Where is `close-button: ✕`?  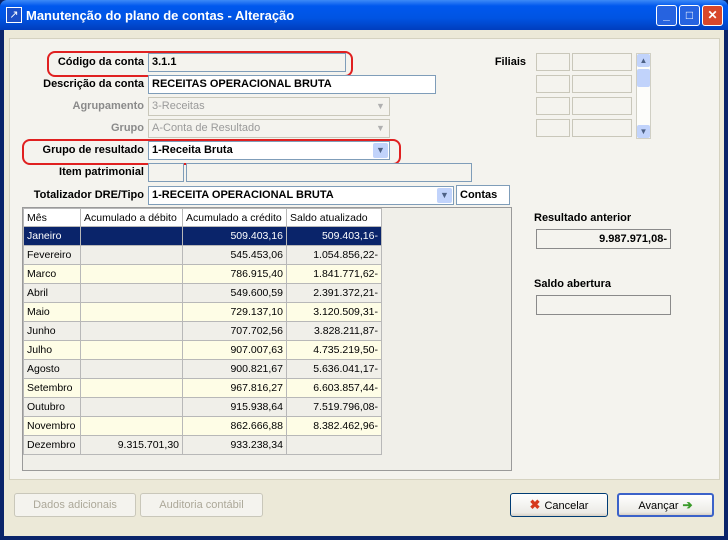 close-button: ✕ is located at coordinates (712, 15).